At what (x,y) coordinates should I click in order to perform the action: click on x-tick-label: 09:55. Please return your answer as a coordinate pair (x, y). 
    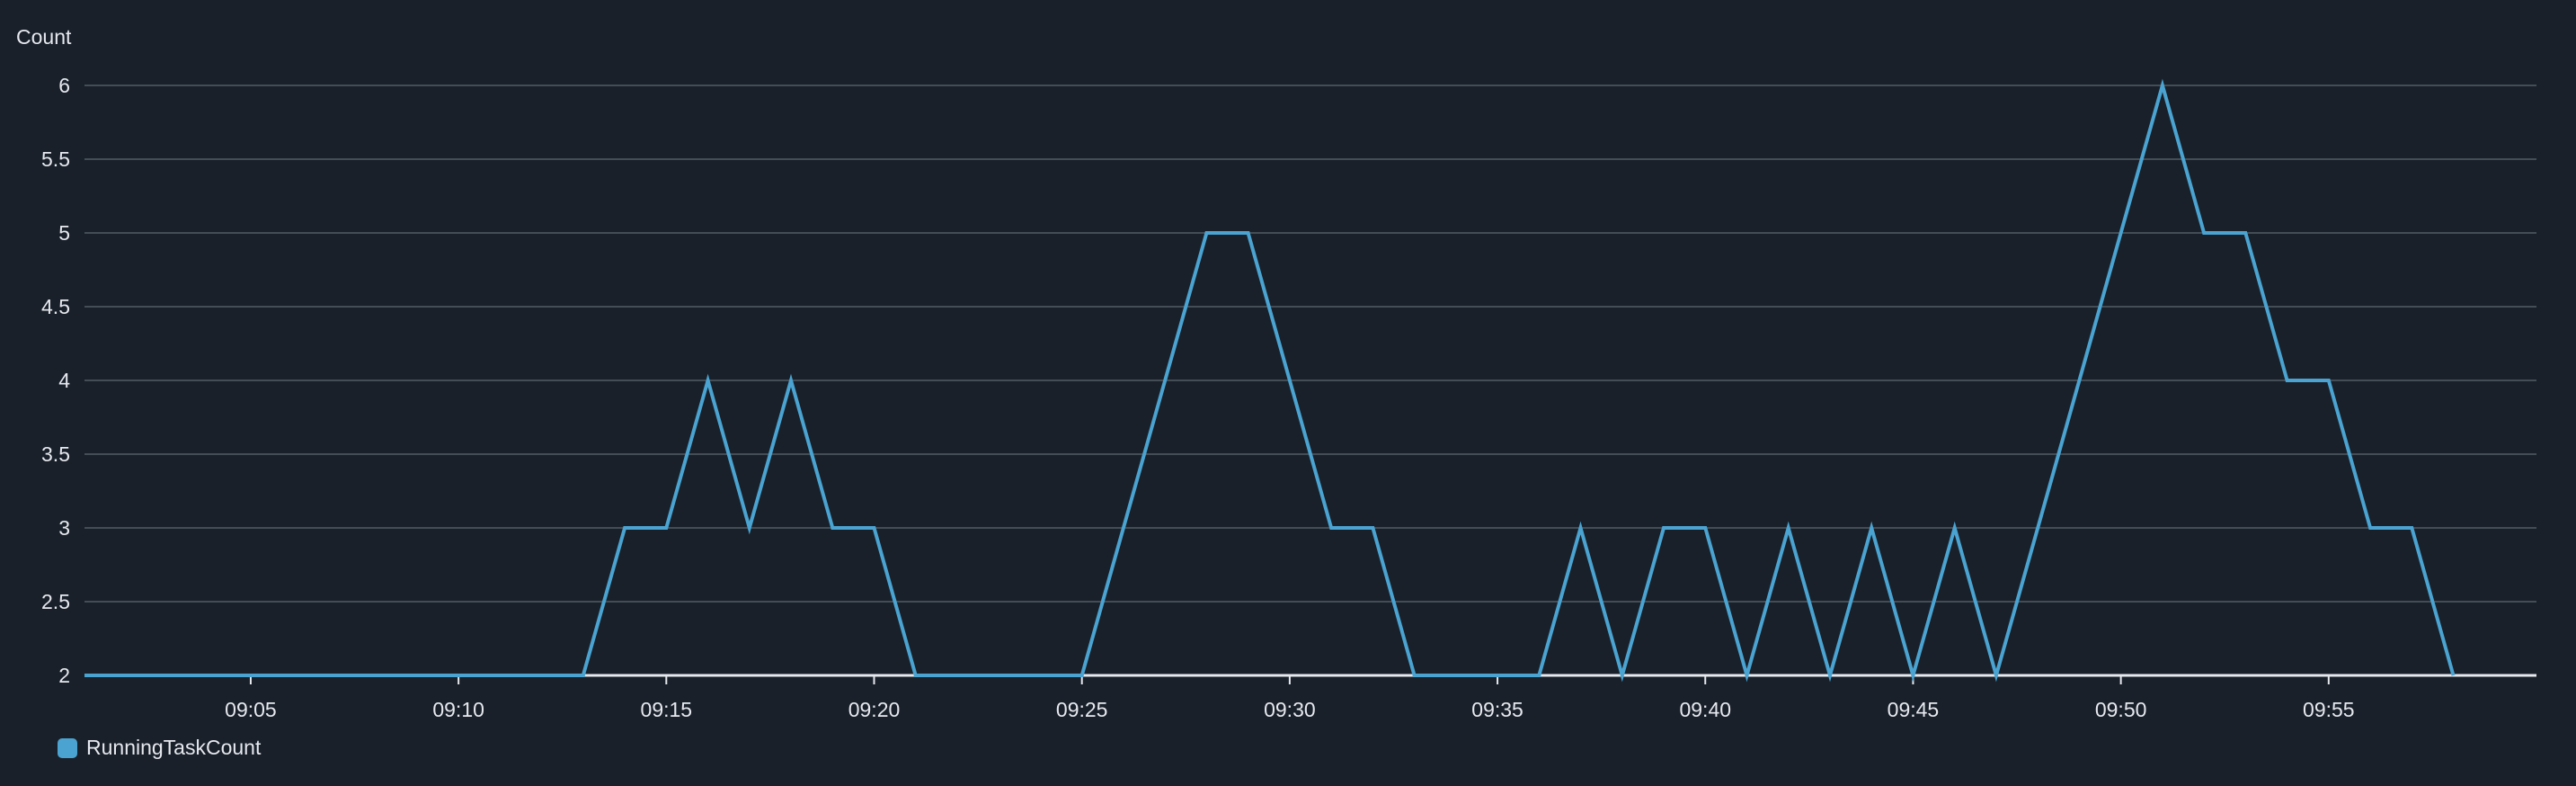
    Looking at the image, I should click on (2329, 709).